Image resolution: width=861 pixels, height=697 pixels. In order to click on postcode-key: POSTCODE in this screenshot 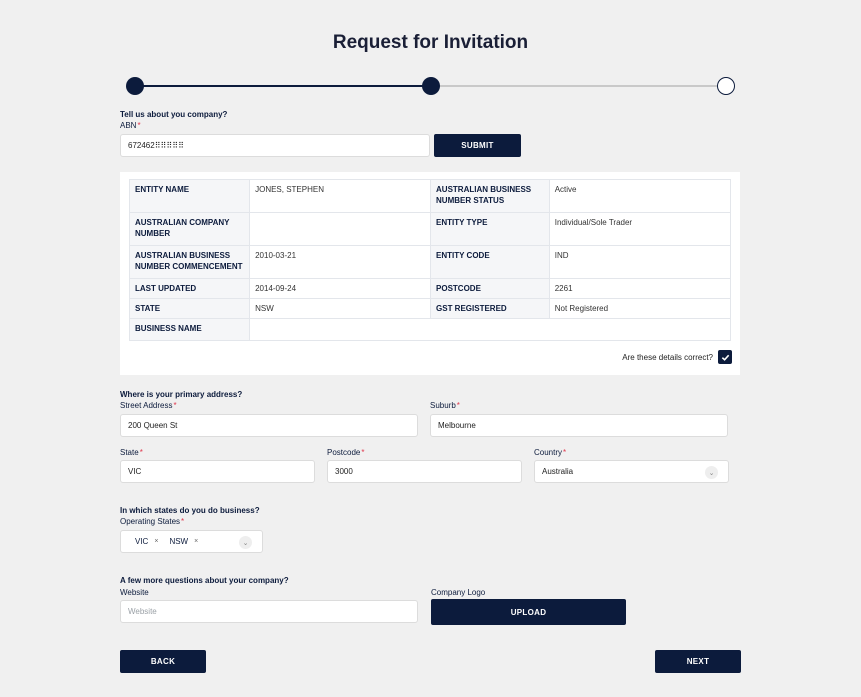, I will do `click(490, 288)`.